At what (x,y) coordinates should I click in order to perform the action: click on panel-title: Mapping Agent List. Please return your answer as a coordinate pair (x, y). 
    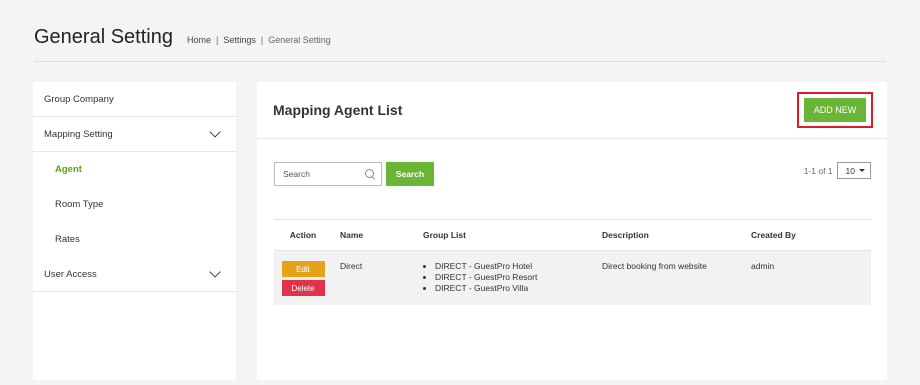
    Looking at the image, I should click on (338, 110).